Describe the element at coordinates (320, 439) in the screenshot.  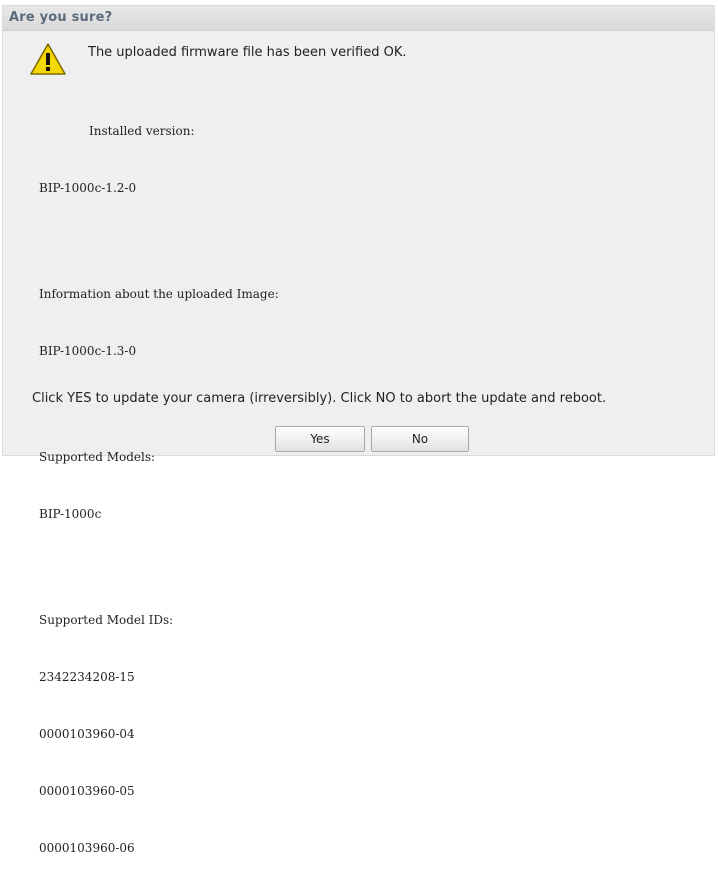
I see `yes-button: Yes` at that location.